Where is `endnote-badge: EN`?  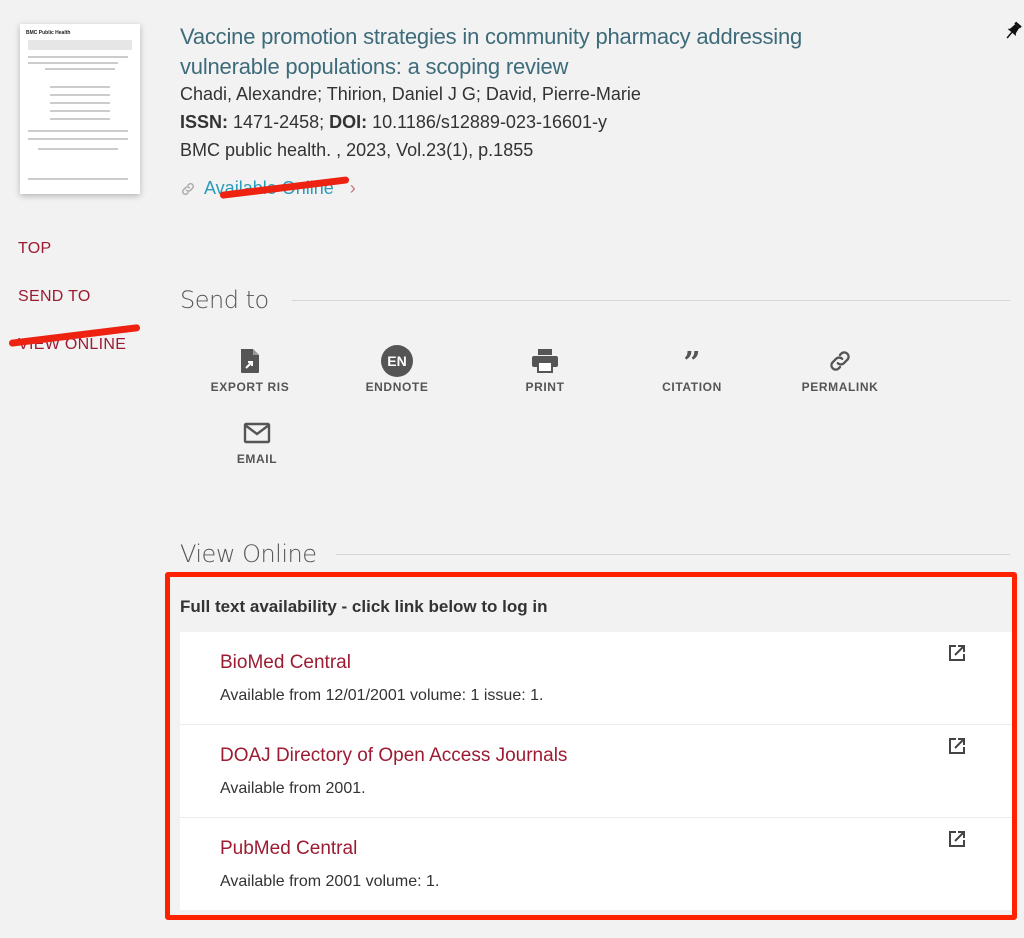
endnote-badge: EN is located at coordinates (397, 361).